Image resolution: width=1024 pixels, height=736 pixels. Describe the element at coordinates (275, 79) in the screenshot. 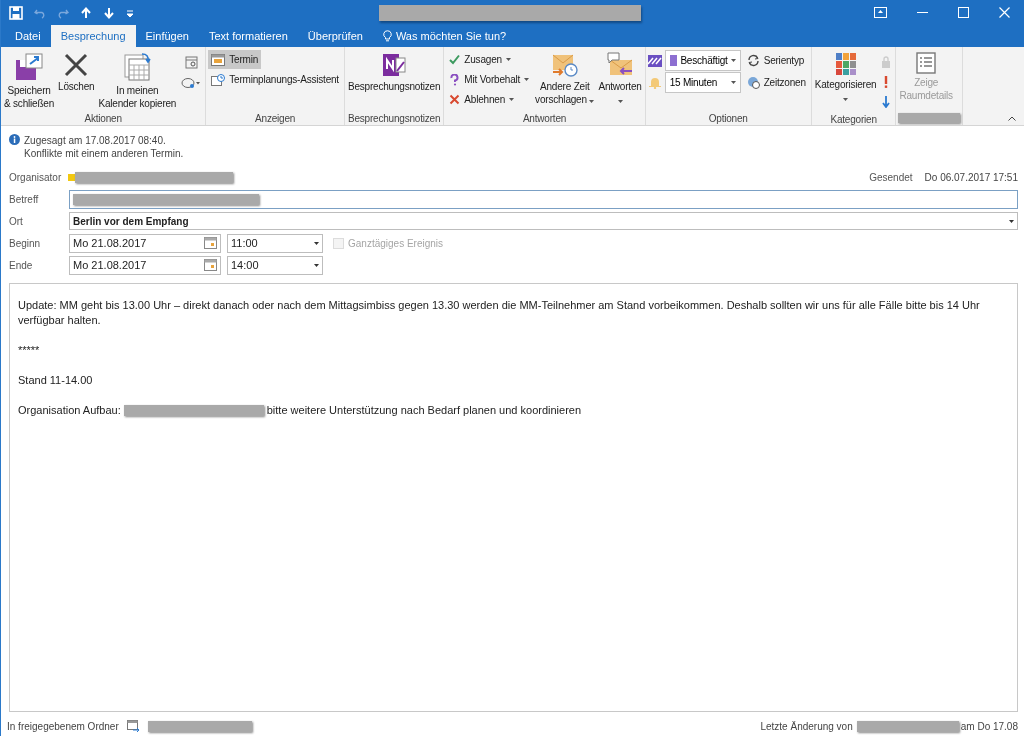

I see `view-button: Terminplanungs-Assistent` at that location.